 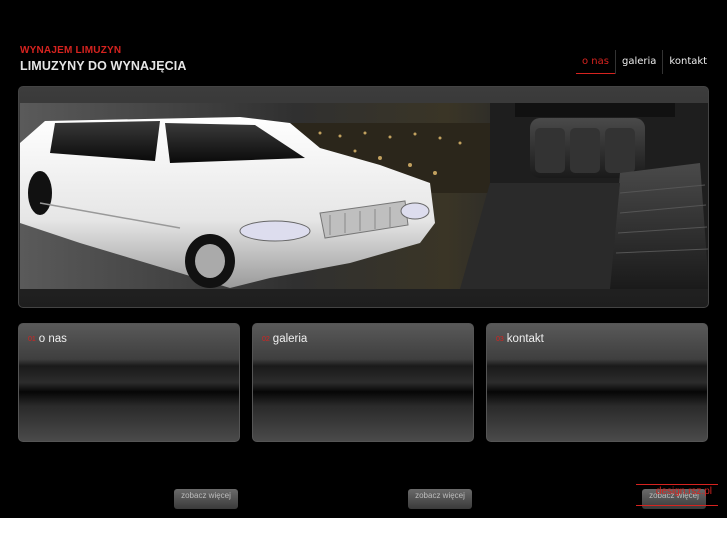 I want to click on brand-tagline: WYNAJEM LIMUZYN, so click(x=71, y=50).